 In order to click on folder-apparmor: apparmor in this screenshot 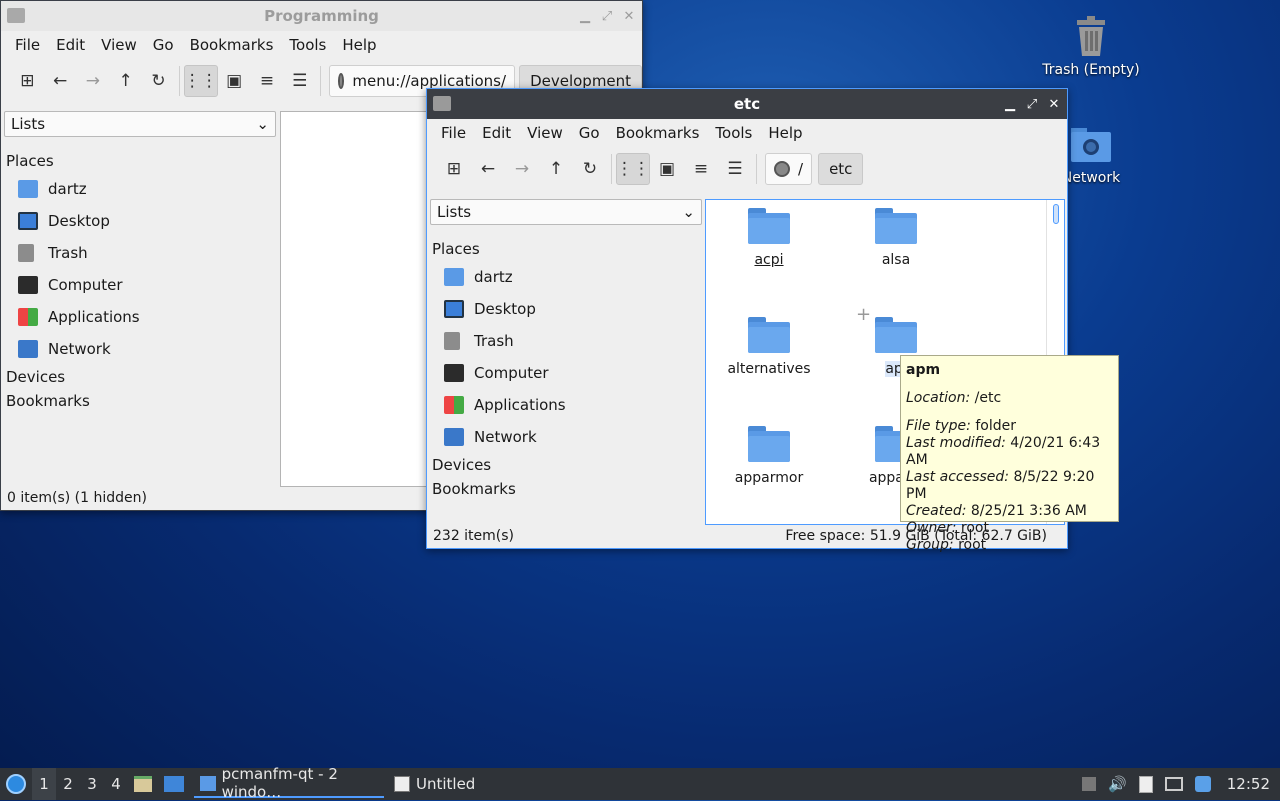, I will do `click(769, 456)`.